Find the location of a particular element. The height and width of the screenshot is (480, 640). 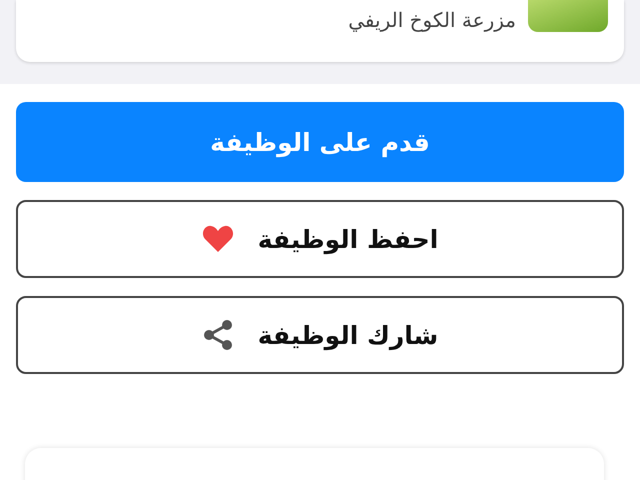

company-card: مزرعة الكوخ الريفي is located at coordinates (320, 31).